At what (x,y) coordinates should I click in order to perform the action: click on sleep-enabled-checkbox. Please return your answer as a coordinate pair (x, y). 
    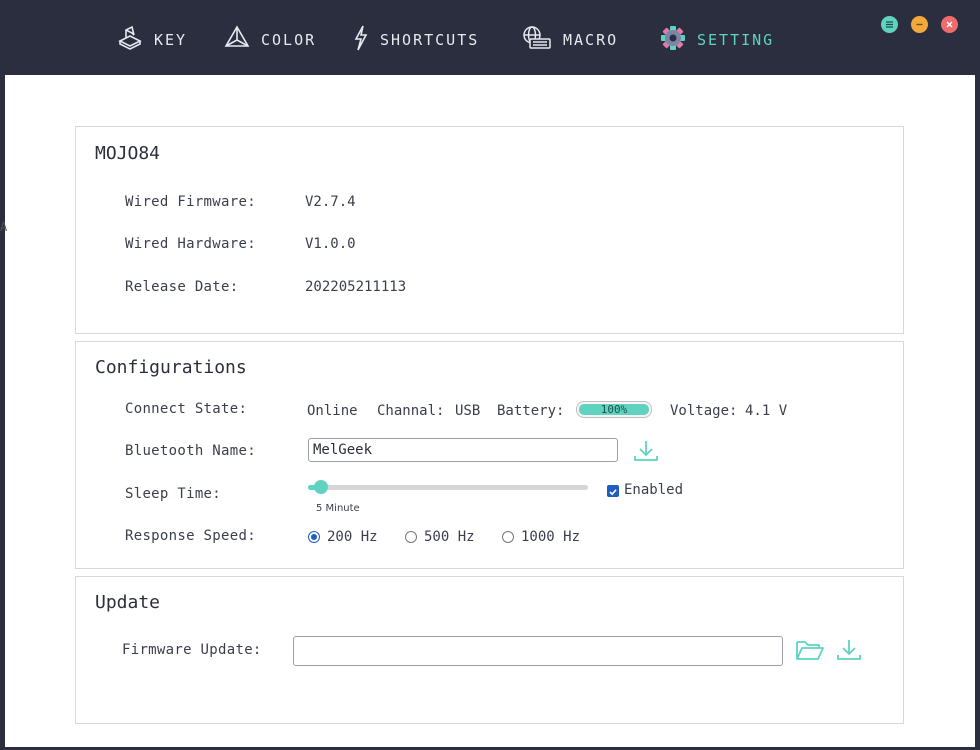
    Looking at the image, I should click on (613, 491).